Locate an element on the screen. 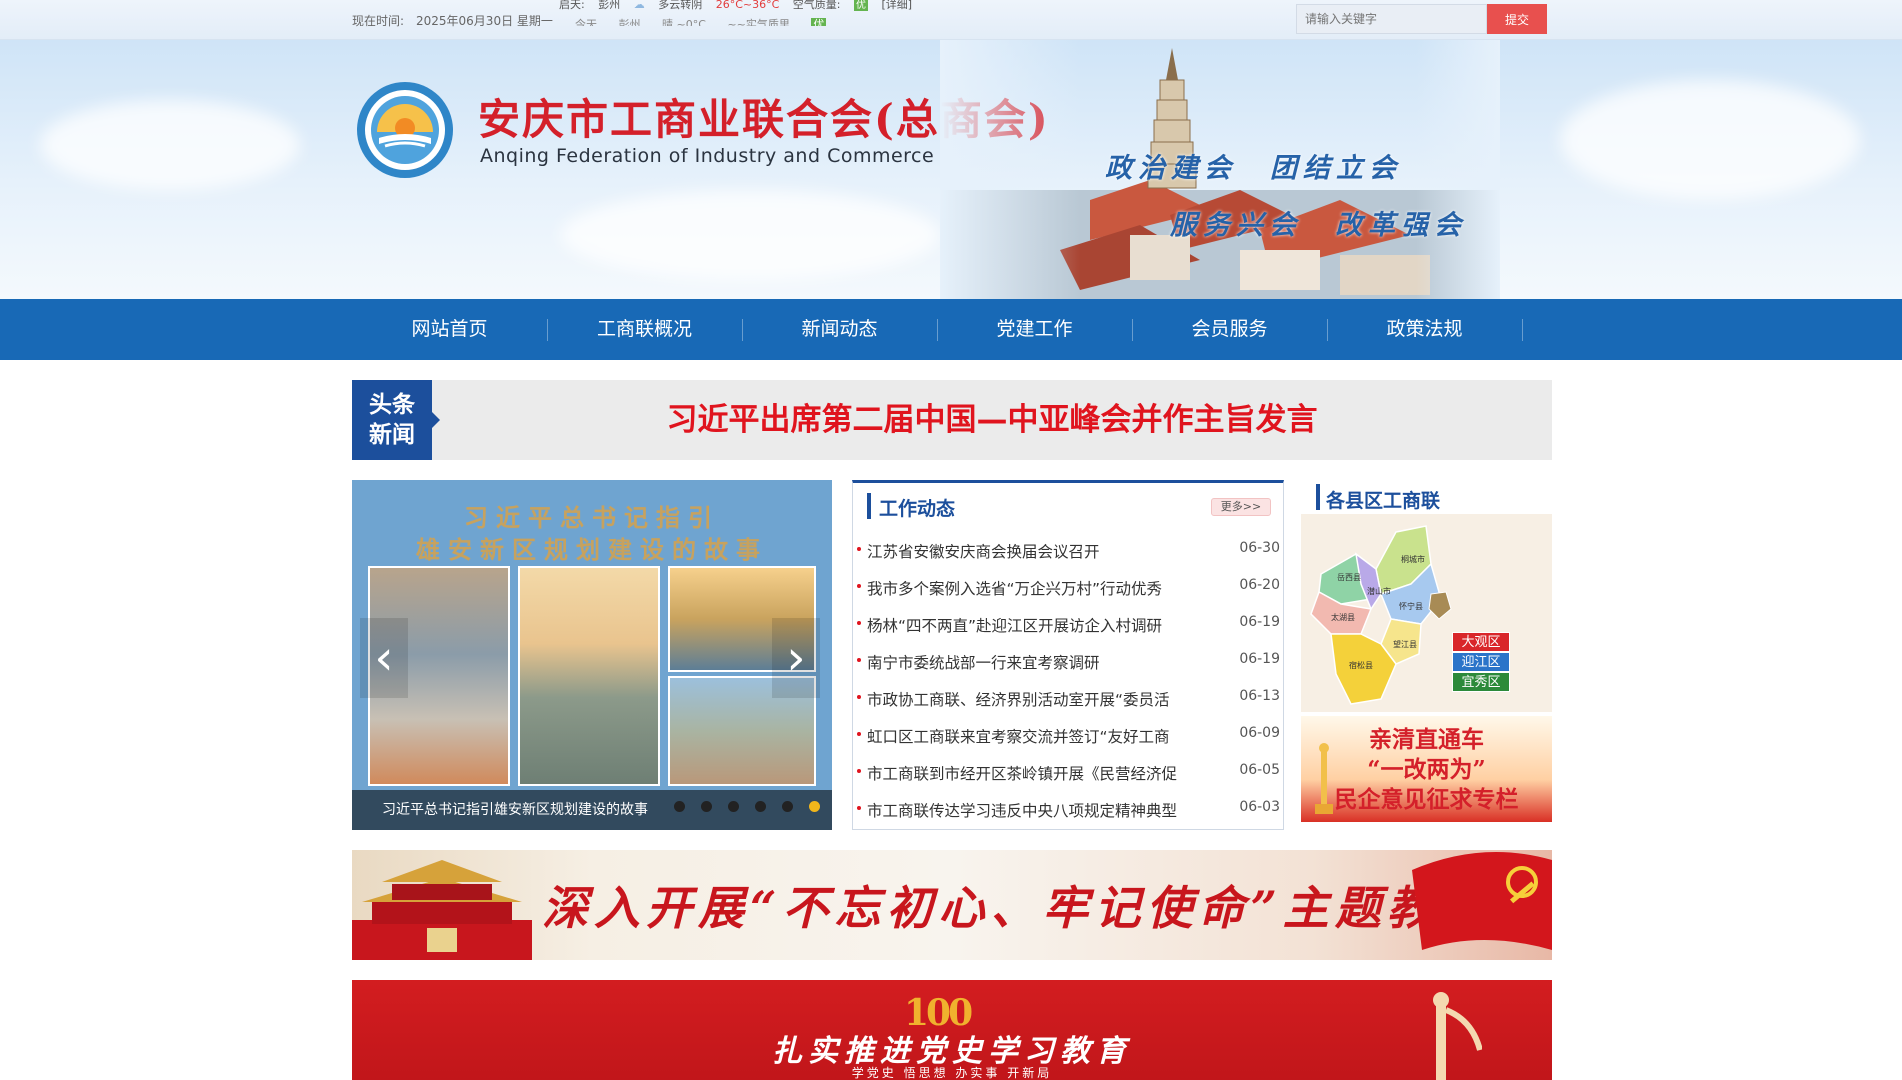  ad-line-2: “一改两为” is located at coordinates (1426, 769).